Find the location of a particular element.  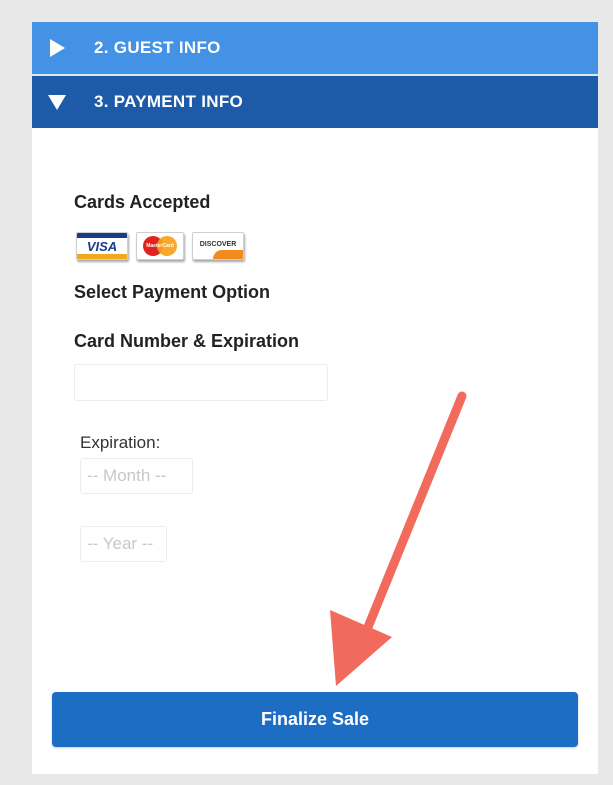

collapse-triangle-icon is located at coordinates (57, 102).